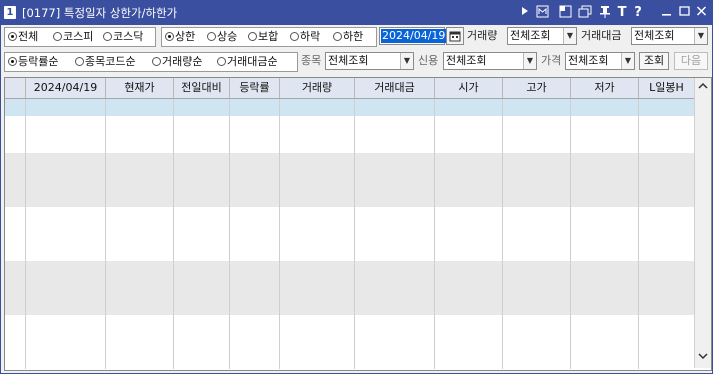 Image resolution: width=713 pixels, height=374 pixels. Describe the element at coordinates (369, 61) in the screenshot. I see `stock-select: 전체조회 ▼` at that location.